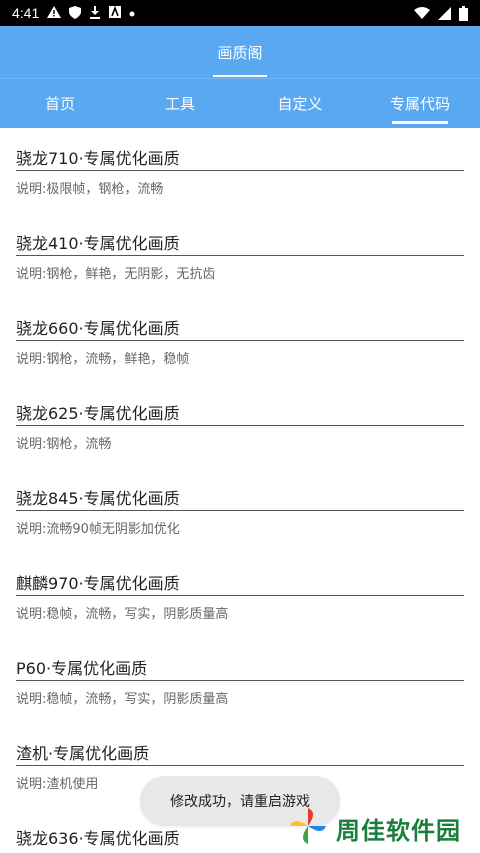  I want to click on list-item: 麒麟970·专属优化画质 说明:稳帧，流畅，写实，阴影质量高, so click(240, 595).